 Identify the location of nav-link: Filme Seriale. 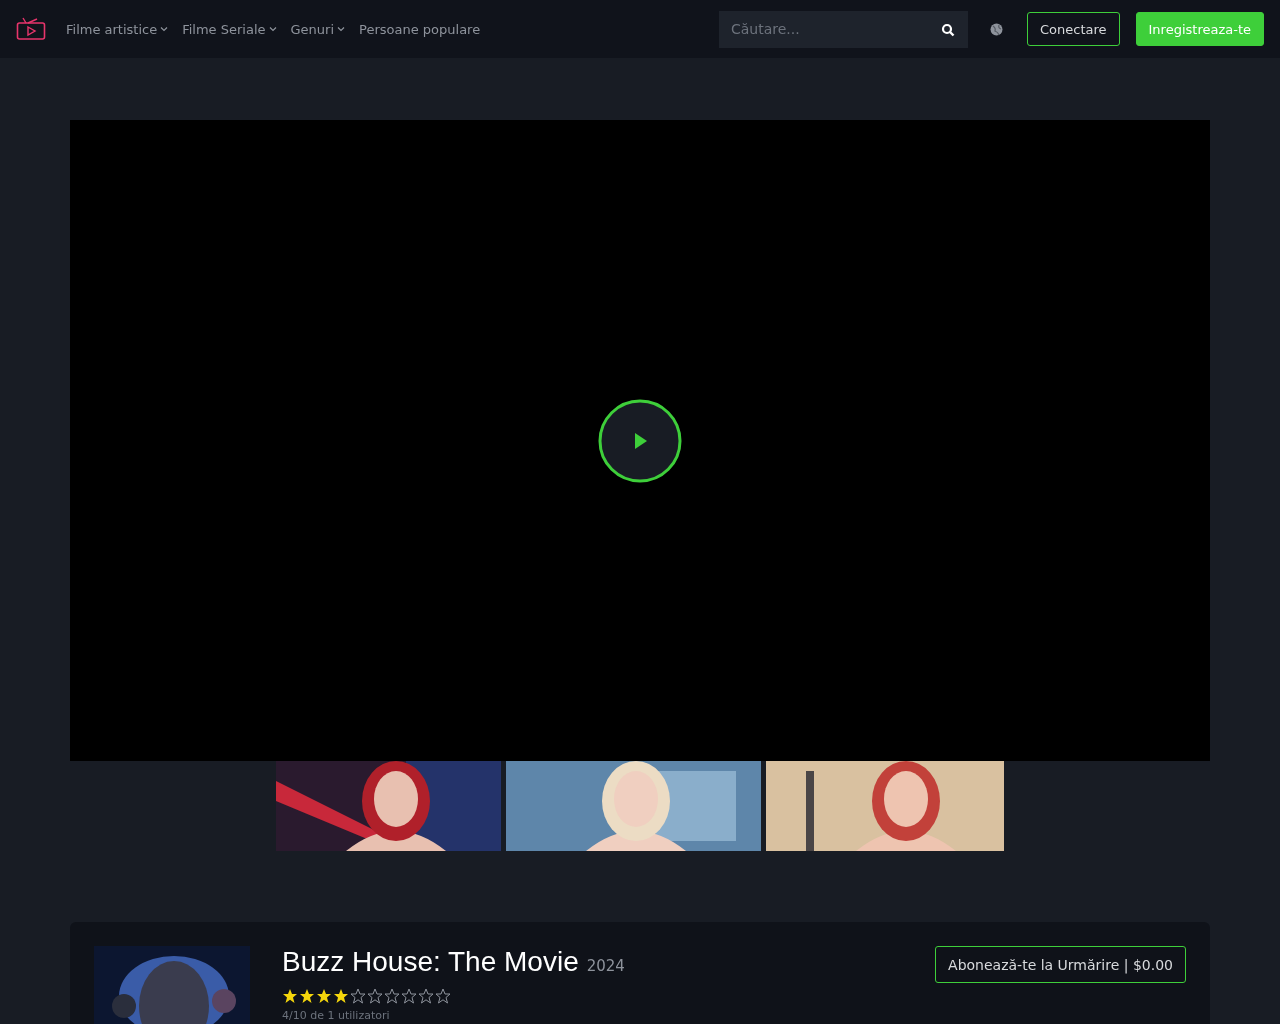
(229, 29).